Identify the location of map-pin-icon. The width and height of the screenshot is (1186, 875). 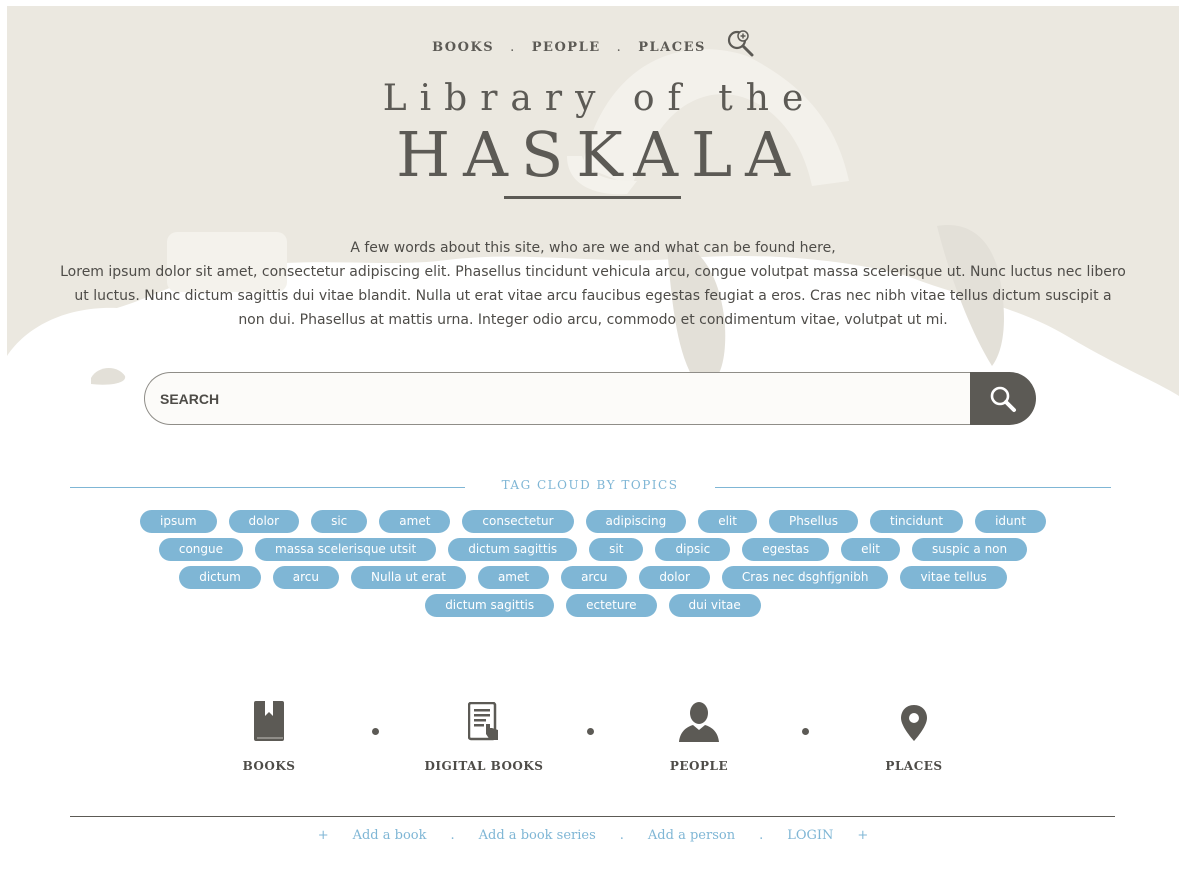
(914, 723).